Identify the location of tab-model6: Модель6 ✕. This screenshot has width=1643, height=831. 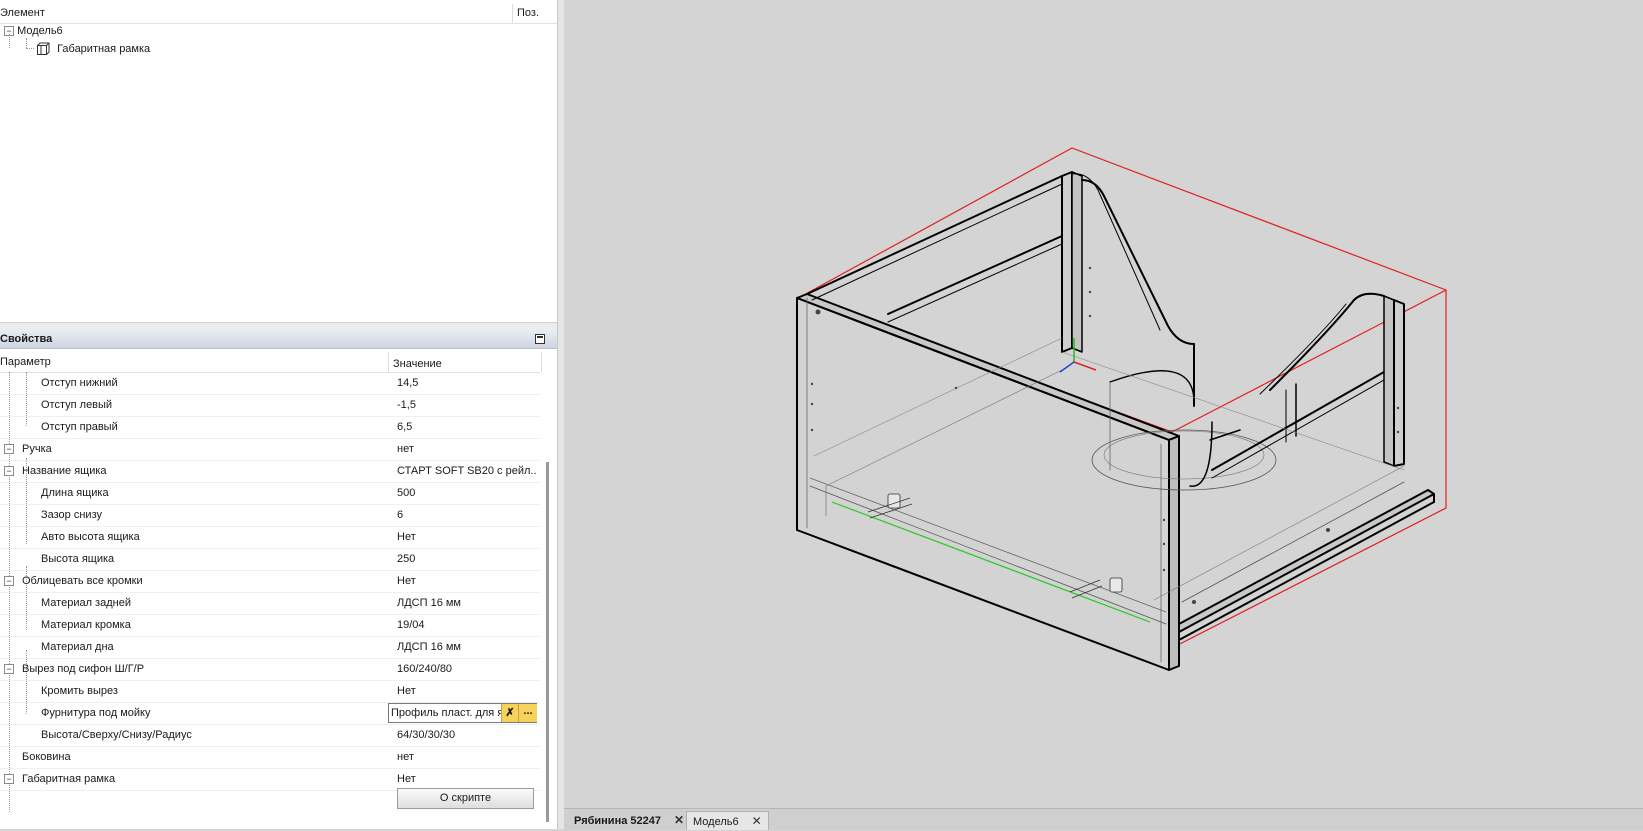
(727, 820).